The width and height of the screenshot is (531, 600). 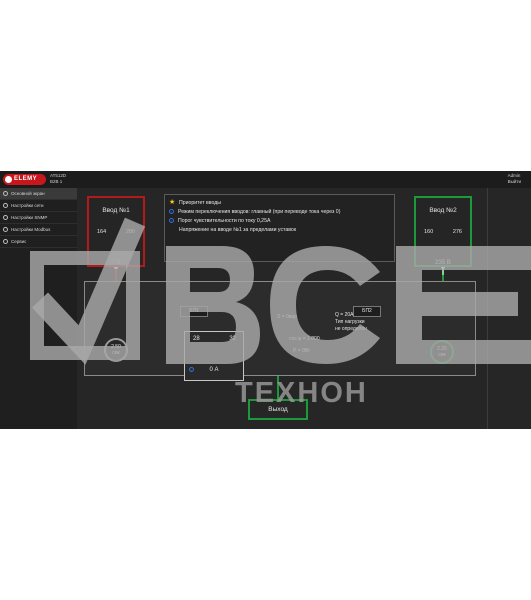 I want to click on message-priority: ★ Приоритет вводы, so click(x=279, y=202).